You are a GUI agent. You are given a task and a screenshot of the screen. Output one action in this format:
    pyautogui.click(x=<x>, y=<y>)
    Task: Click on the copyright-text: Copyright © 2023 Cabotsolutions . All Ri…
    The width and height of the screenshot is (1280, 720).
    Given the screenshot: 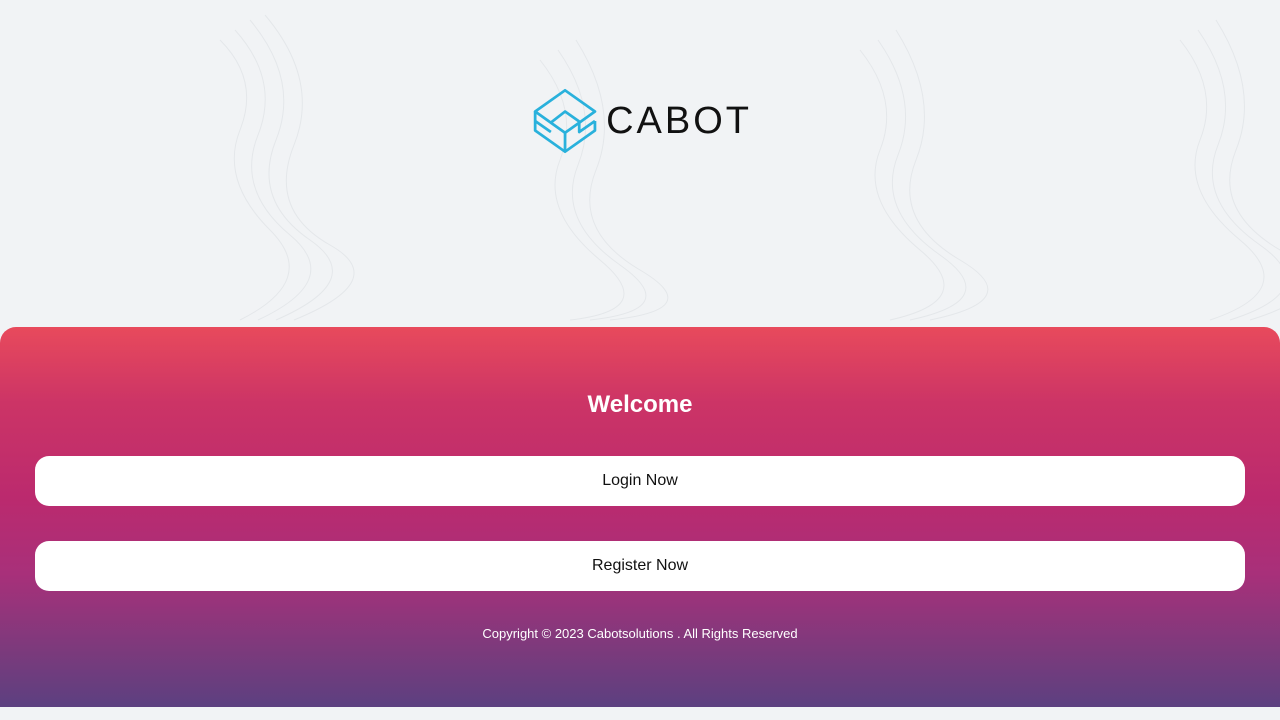 What is the action you would take?
    pyautogui.click(x=640, y=633)
    